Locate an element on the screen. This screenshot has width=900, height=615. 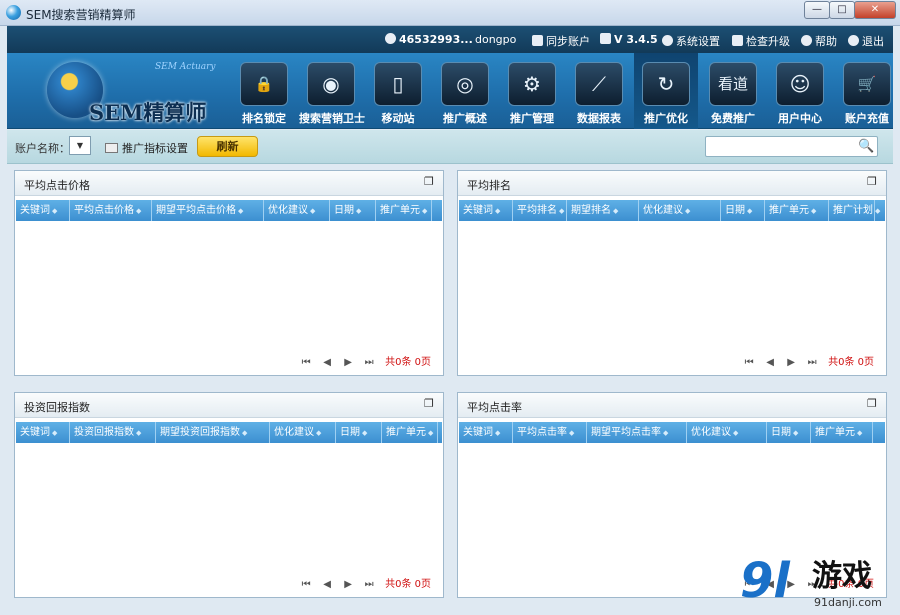
help-link: 帮助 is located at coordinates (819, 41).